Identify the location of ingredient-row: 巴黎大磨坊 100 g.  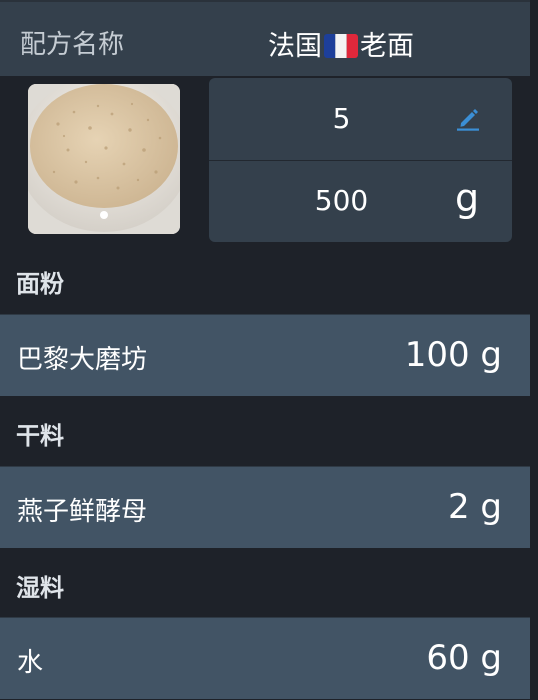
(265, 355).